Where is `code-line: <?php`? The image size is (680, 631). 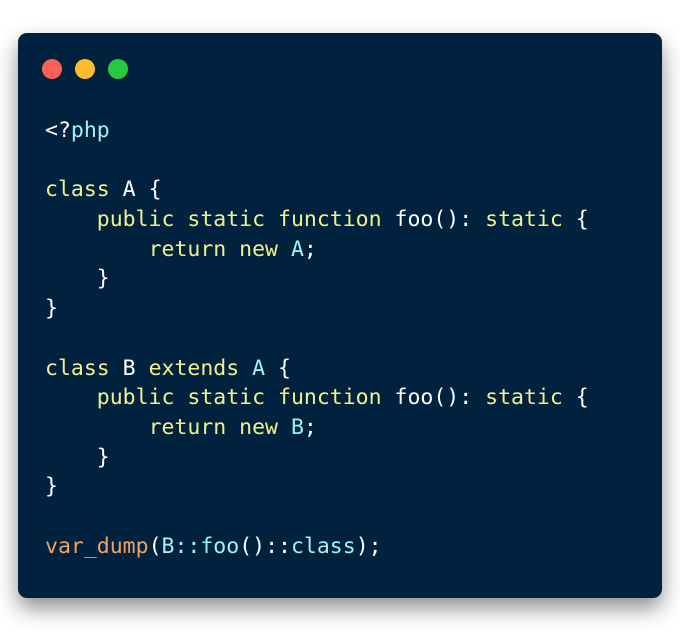 code-line: <?php is located at coordinates (317, 131).